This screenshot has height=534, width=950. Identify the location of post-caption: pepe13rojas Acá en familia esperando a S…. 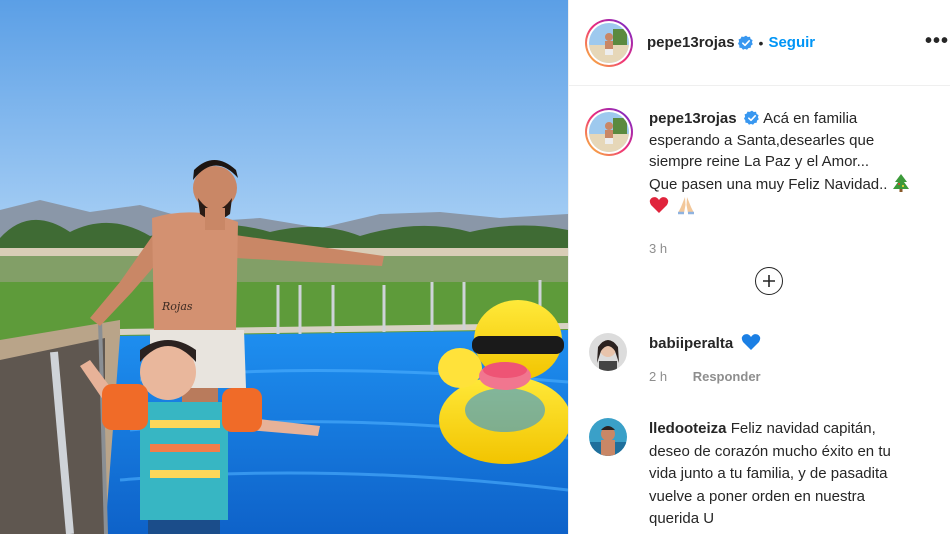
(765, 163).